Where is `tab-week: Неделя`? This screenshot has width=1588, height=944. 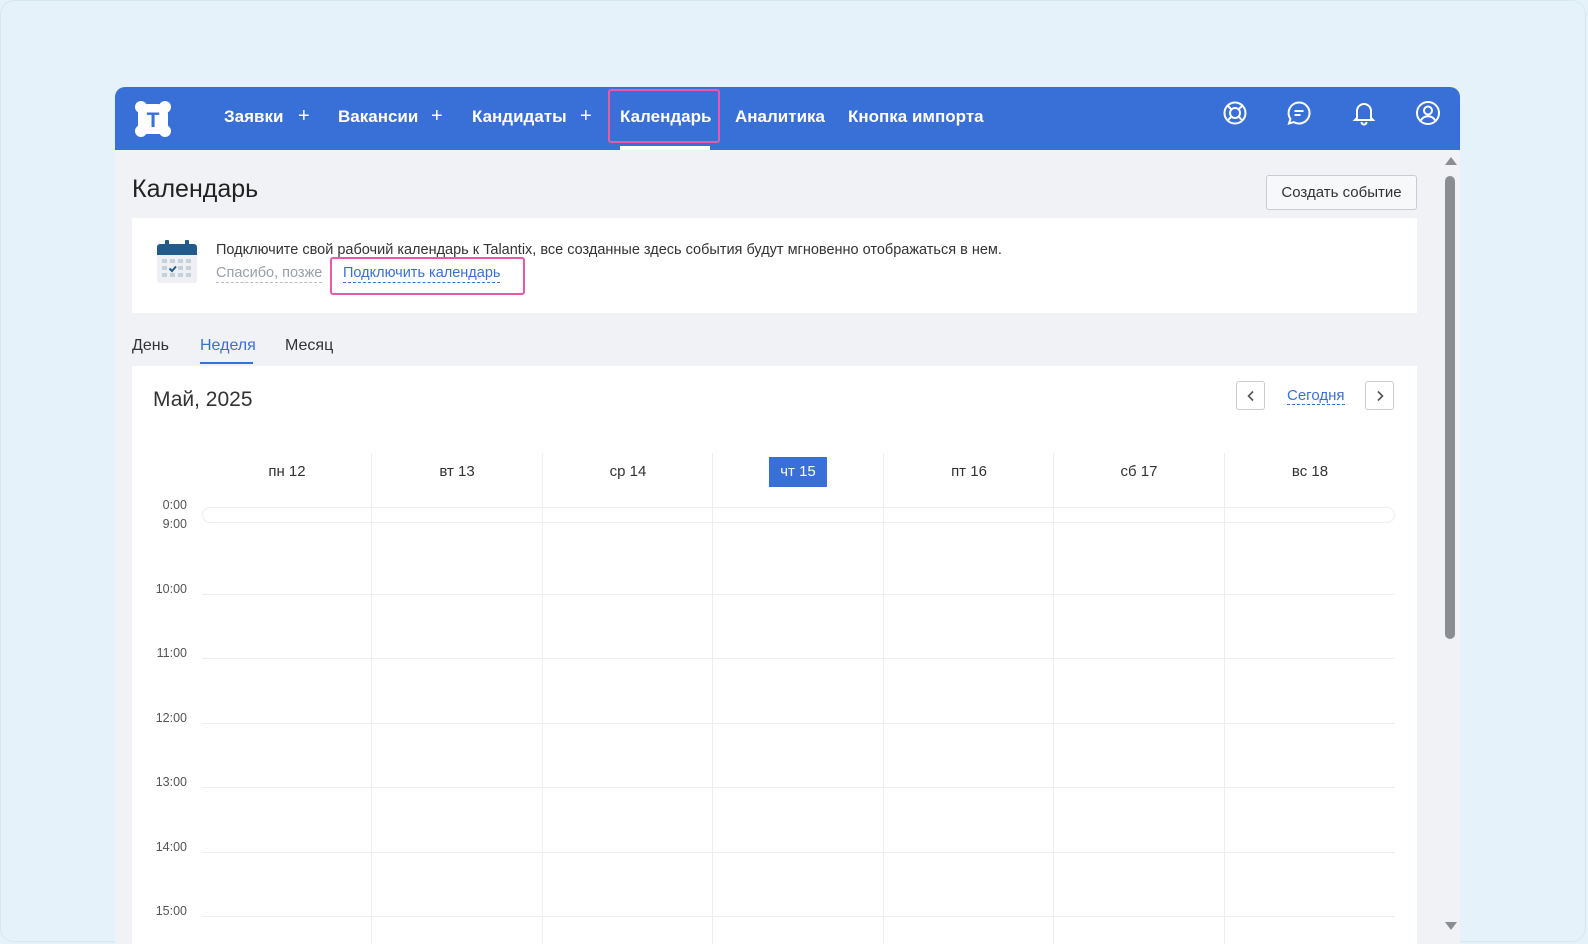 tab-week: Неделя is located at coordinates (228, 346).